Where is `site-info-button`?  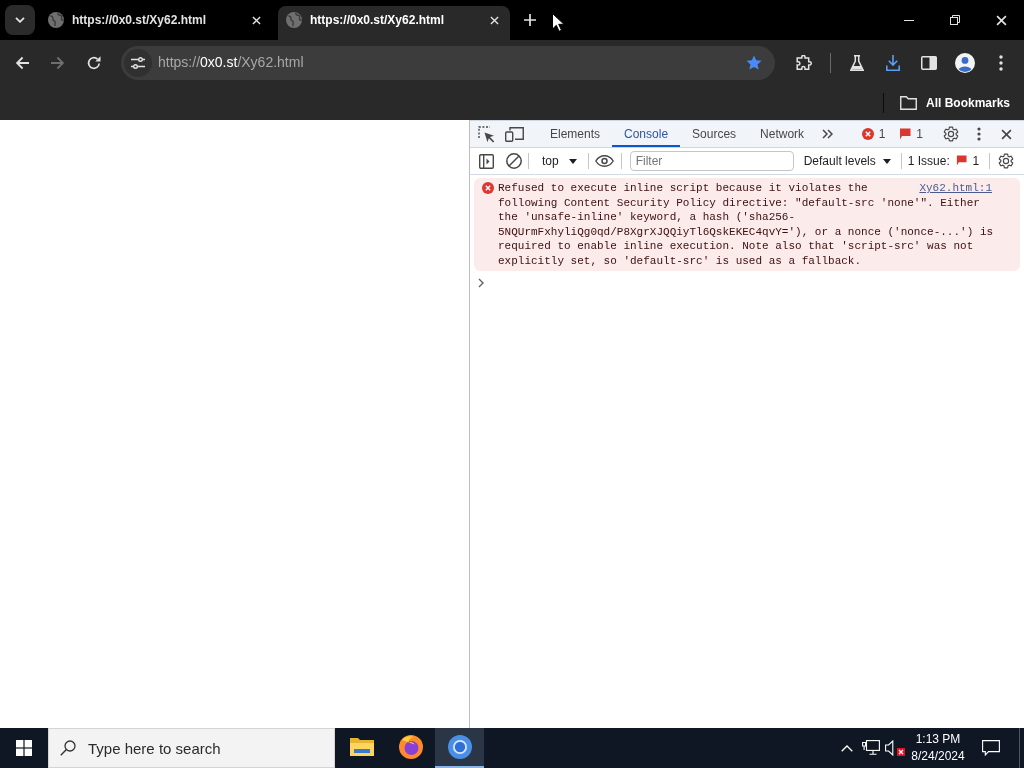 site-info-button is located at coordinates (138, 62).